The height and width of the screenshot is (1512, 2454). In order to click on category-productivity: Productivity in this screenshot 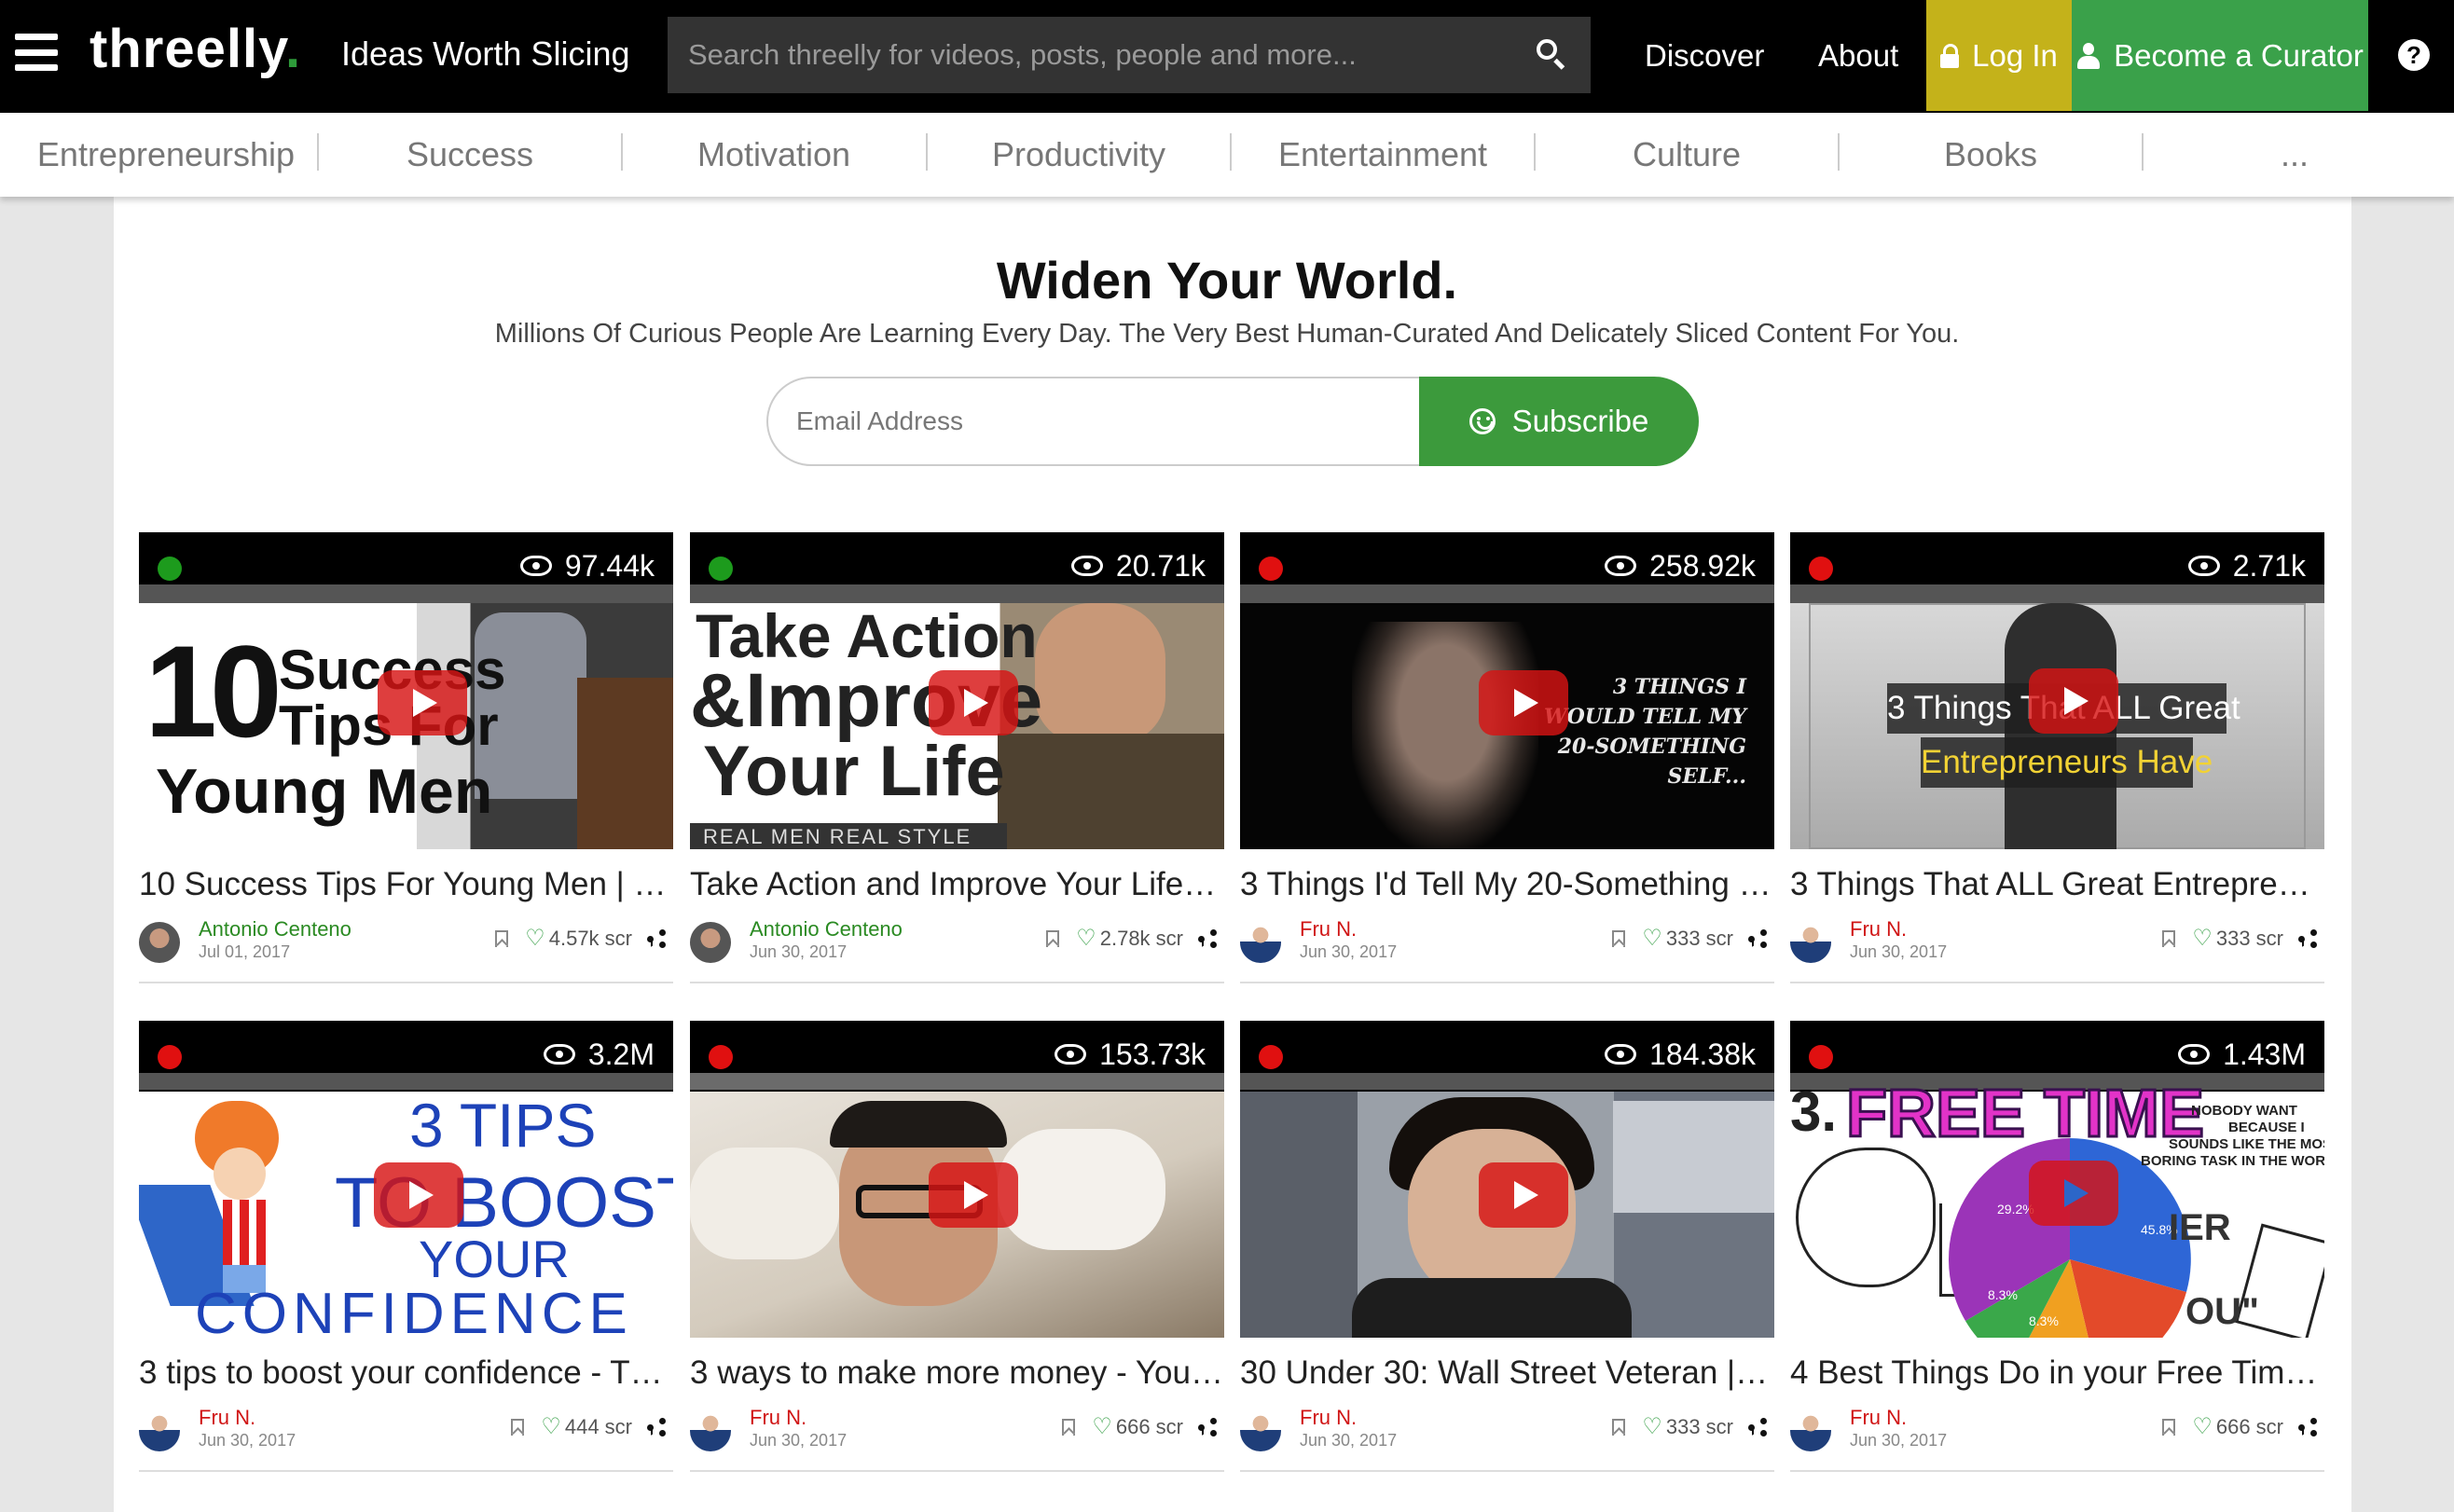, I will do `click(1079, 155)`.